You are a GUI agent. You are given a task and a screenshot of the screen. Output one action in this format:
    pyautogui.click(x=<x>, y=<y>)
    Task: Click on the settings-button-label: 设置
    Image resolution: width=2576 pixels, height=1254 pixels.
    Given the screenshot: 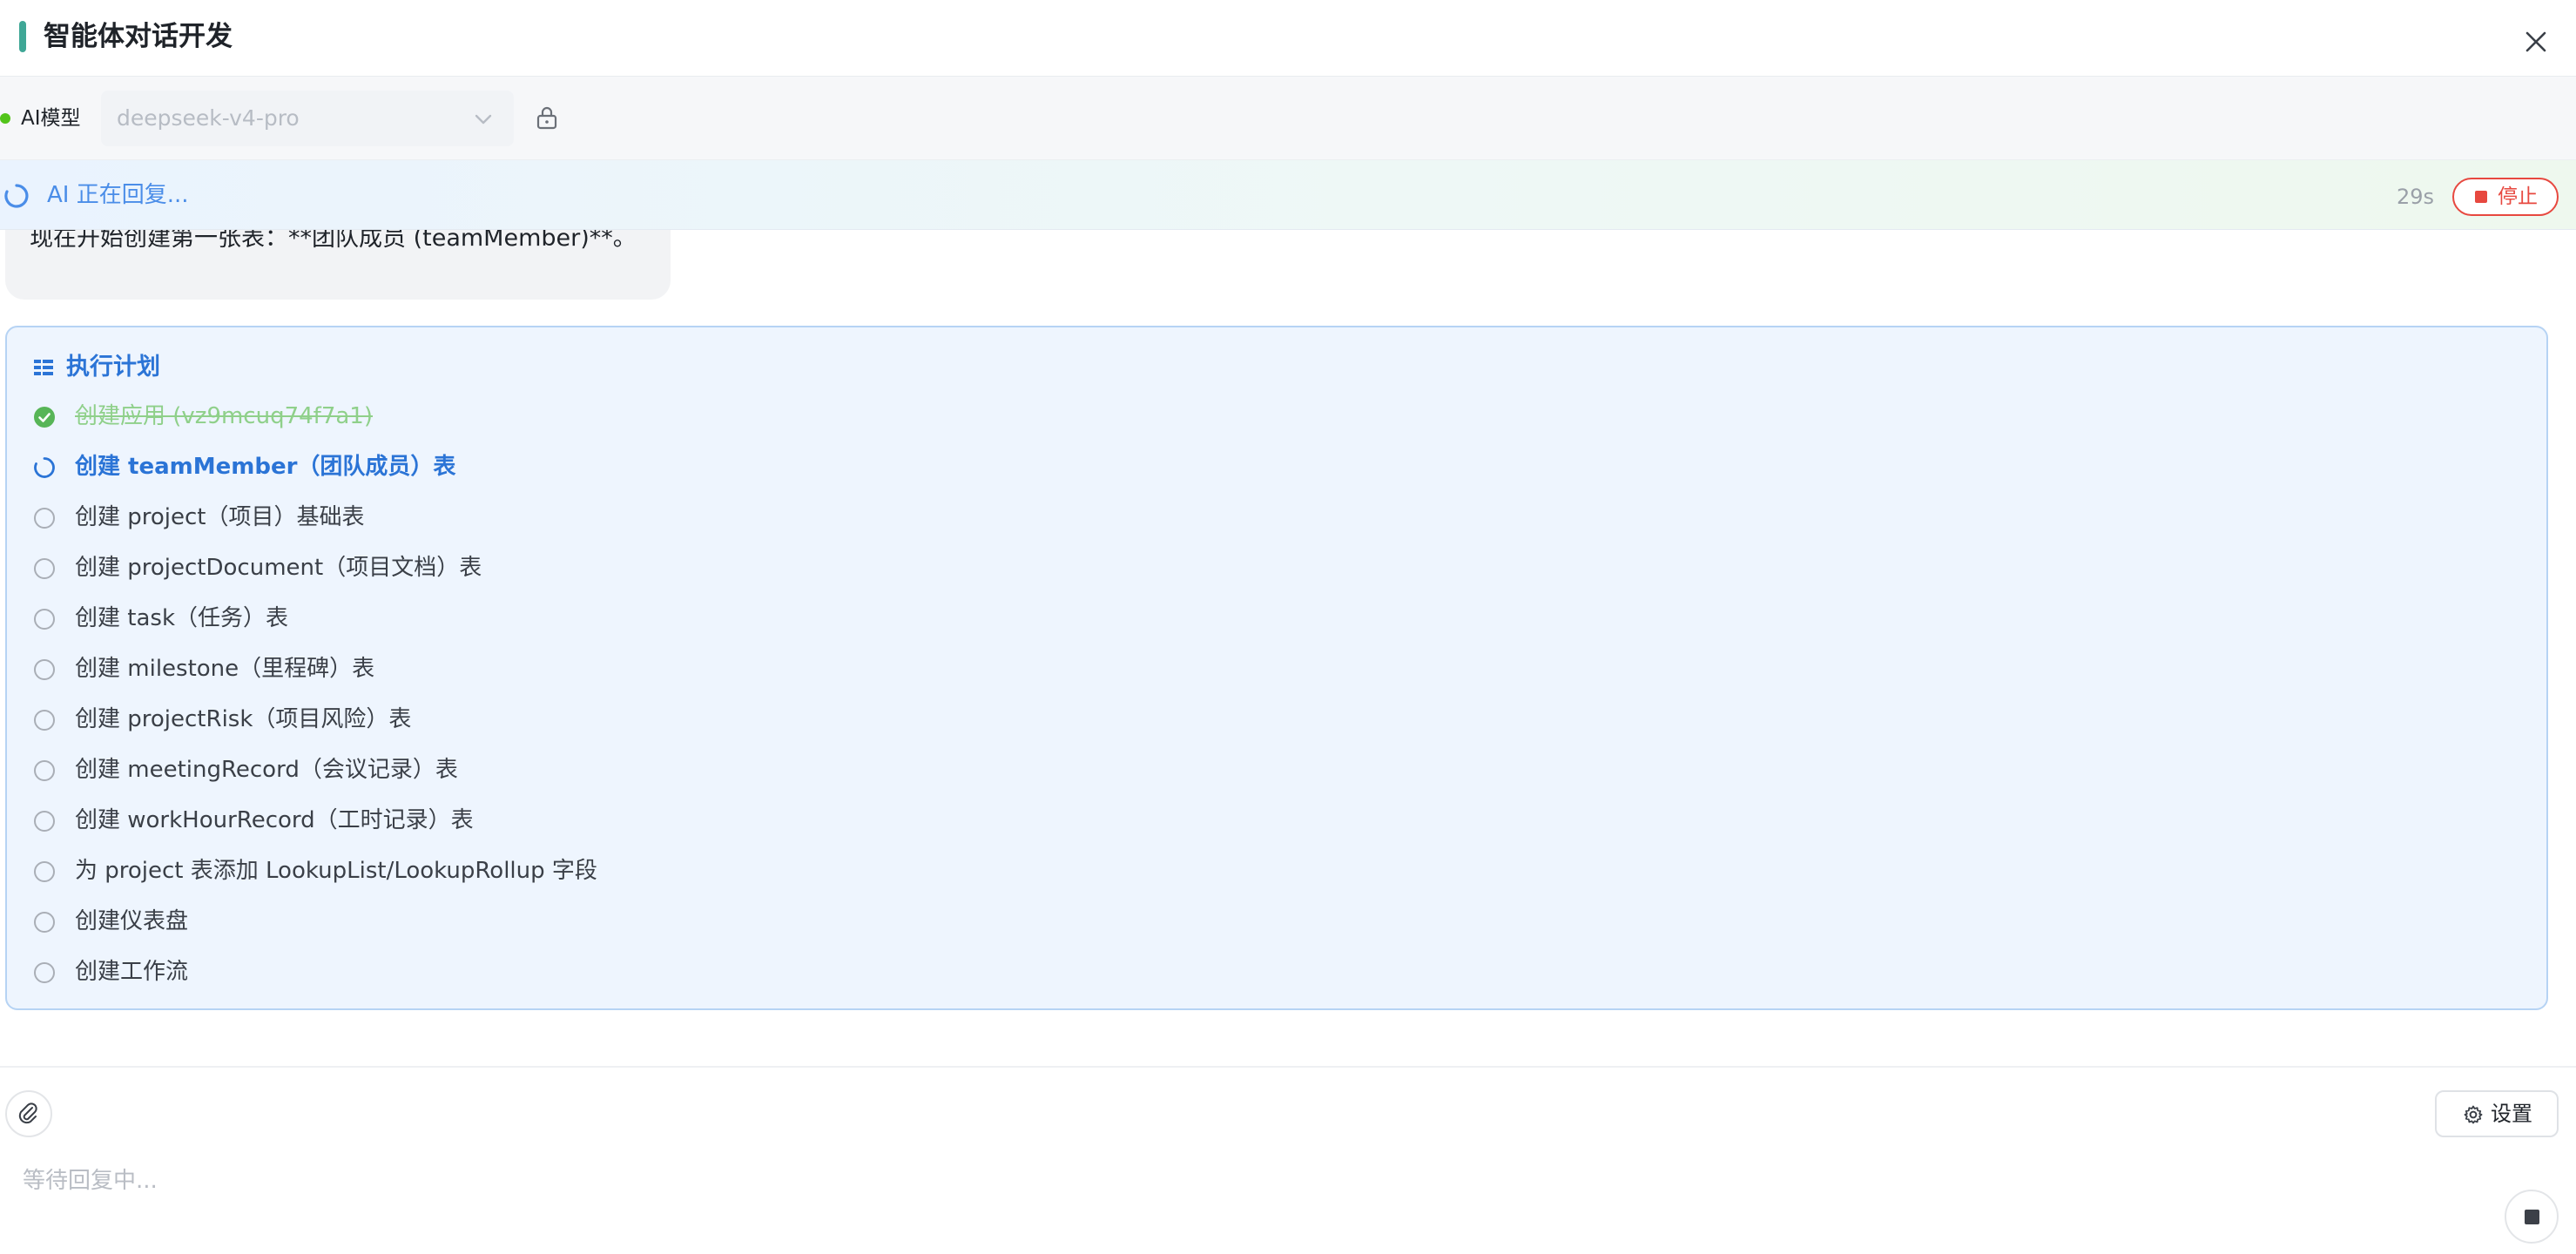 What is the action you would take?
    pyautogui.click(x=2511, y=1114)
    